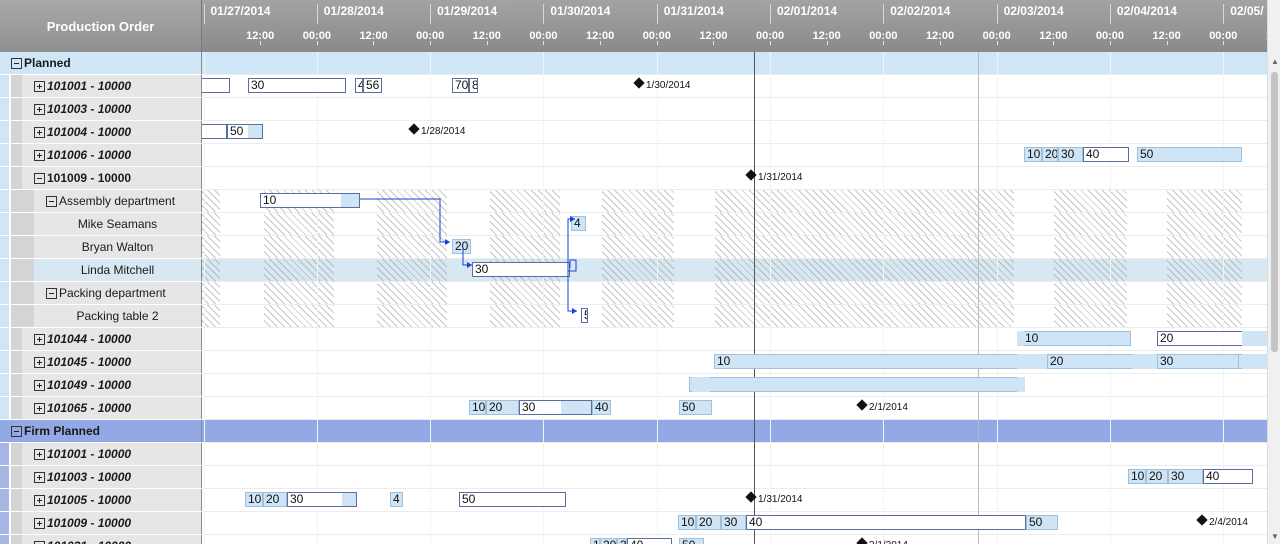  Describe the element at coordinates (89, 454) in the screenshot. I see `row-label: 101001 - 10000` at that location.